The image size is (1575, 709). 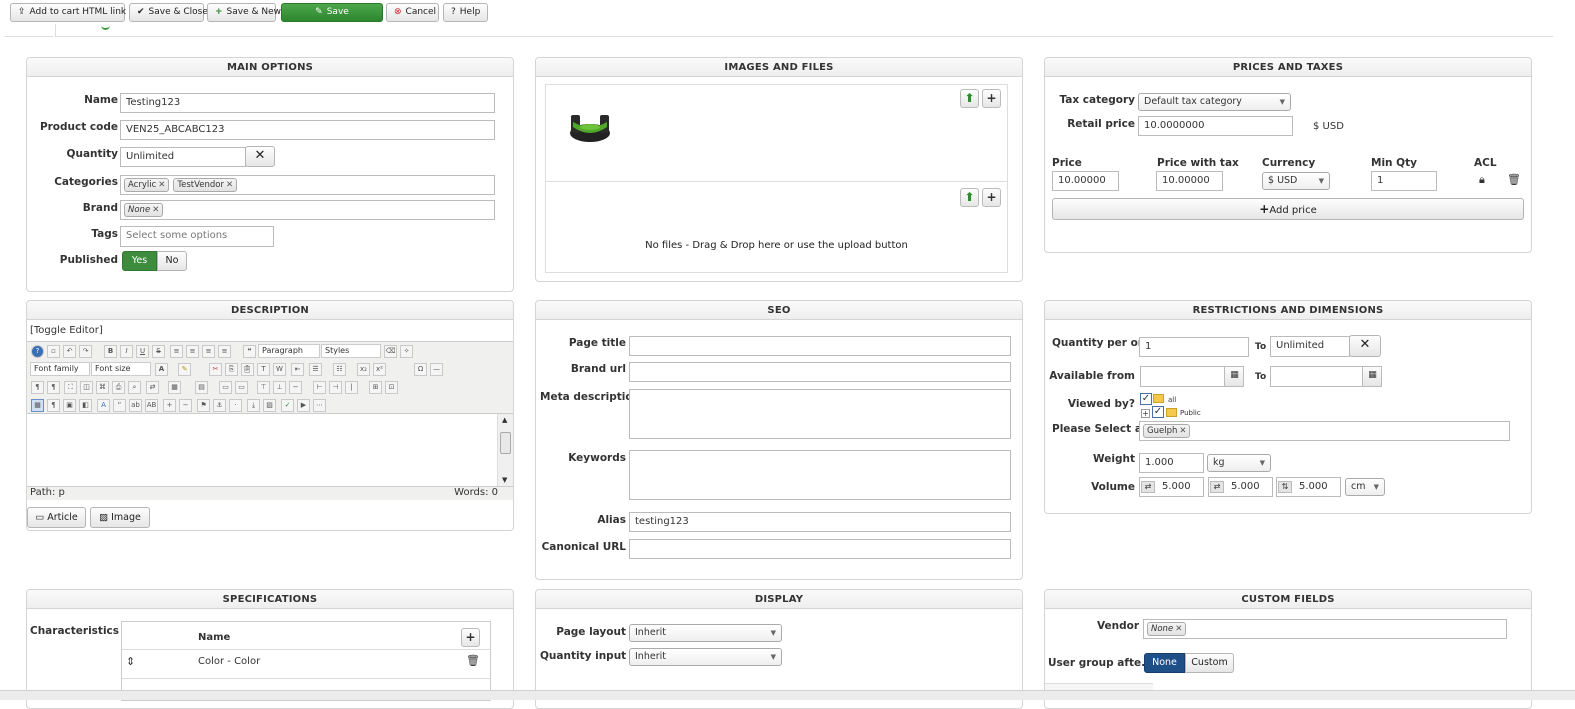 I want to click on quantity-per-order-from-input: 1, so click(x=1194, y=347).